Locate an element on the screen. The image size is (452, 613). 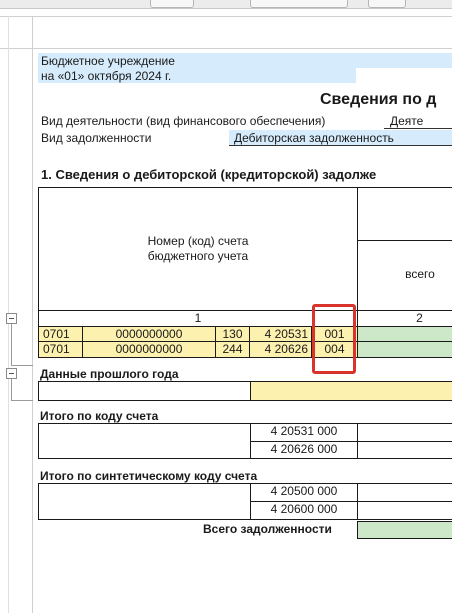
col2-header-label: всего is located at coordinates (420, 274).